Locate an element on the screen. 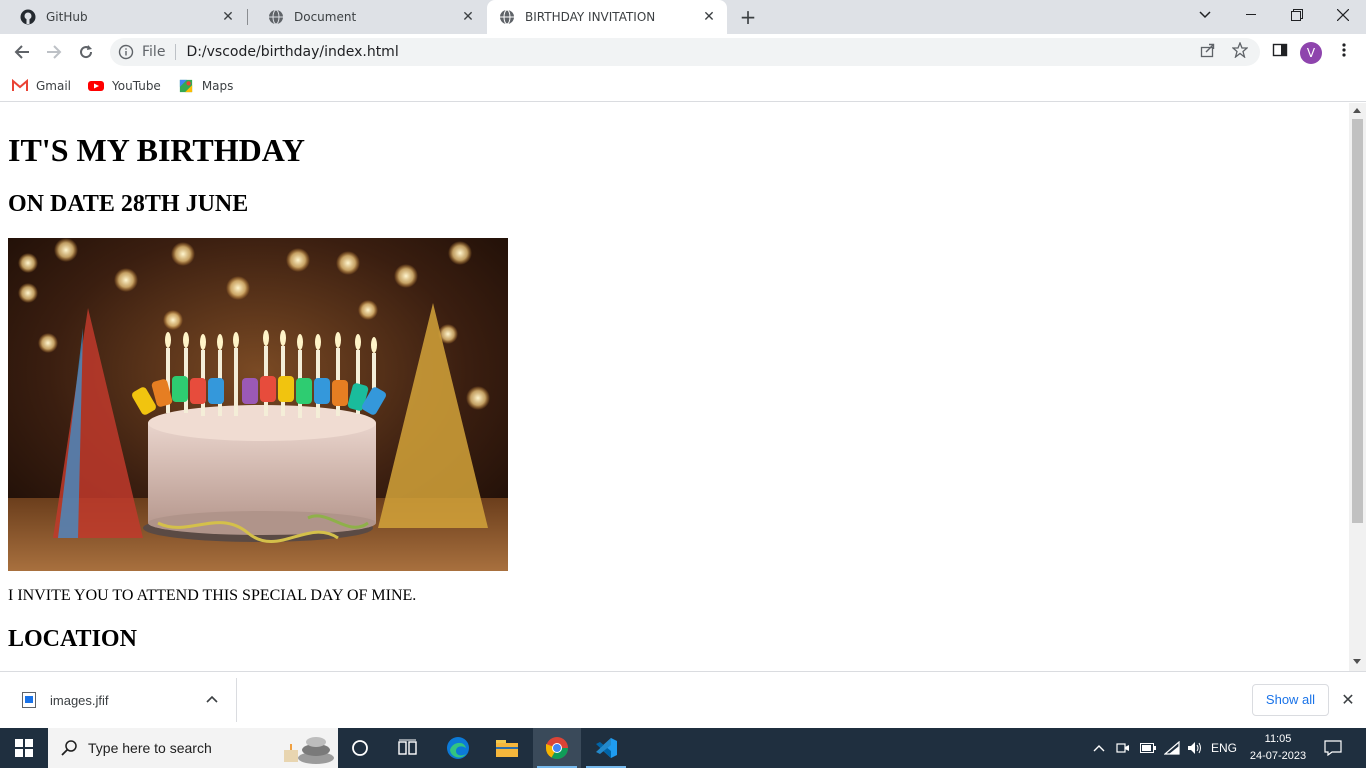  download-file-name: images.jfif is located at coordinates (79, 700).